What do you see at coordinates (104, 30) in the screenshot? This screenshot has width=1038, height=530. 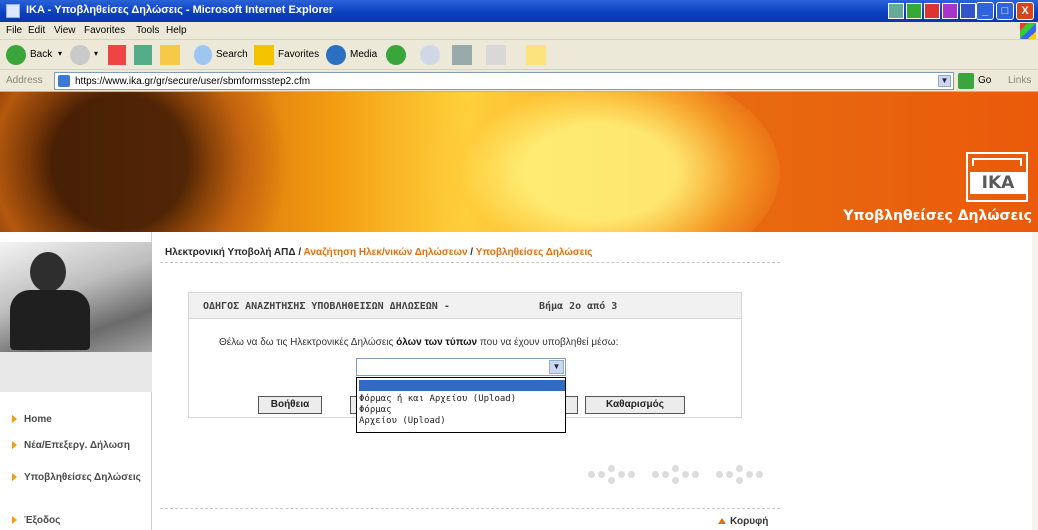 I see `menu-favorites: Favorites` at bounding box center [104, 30].